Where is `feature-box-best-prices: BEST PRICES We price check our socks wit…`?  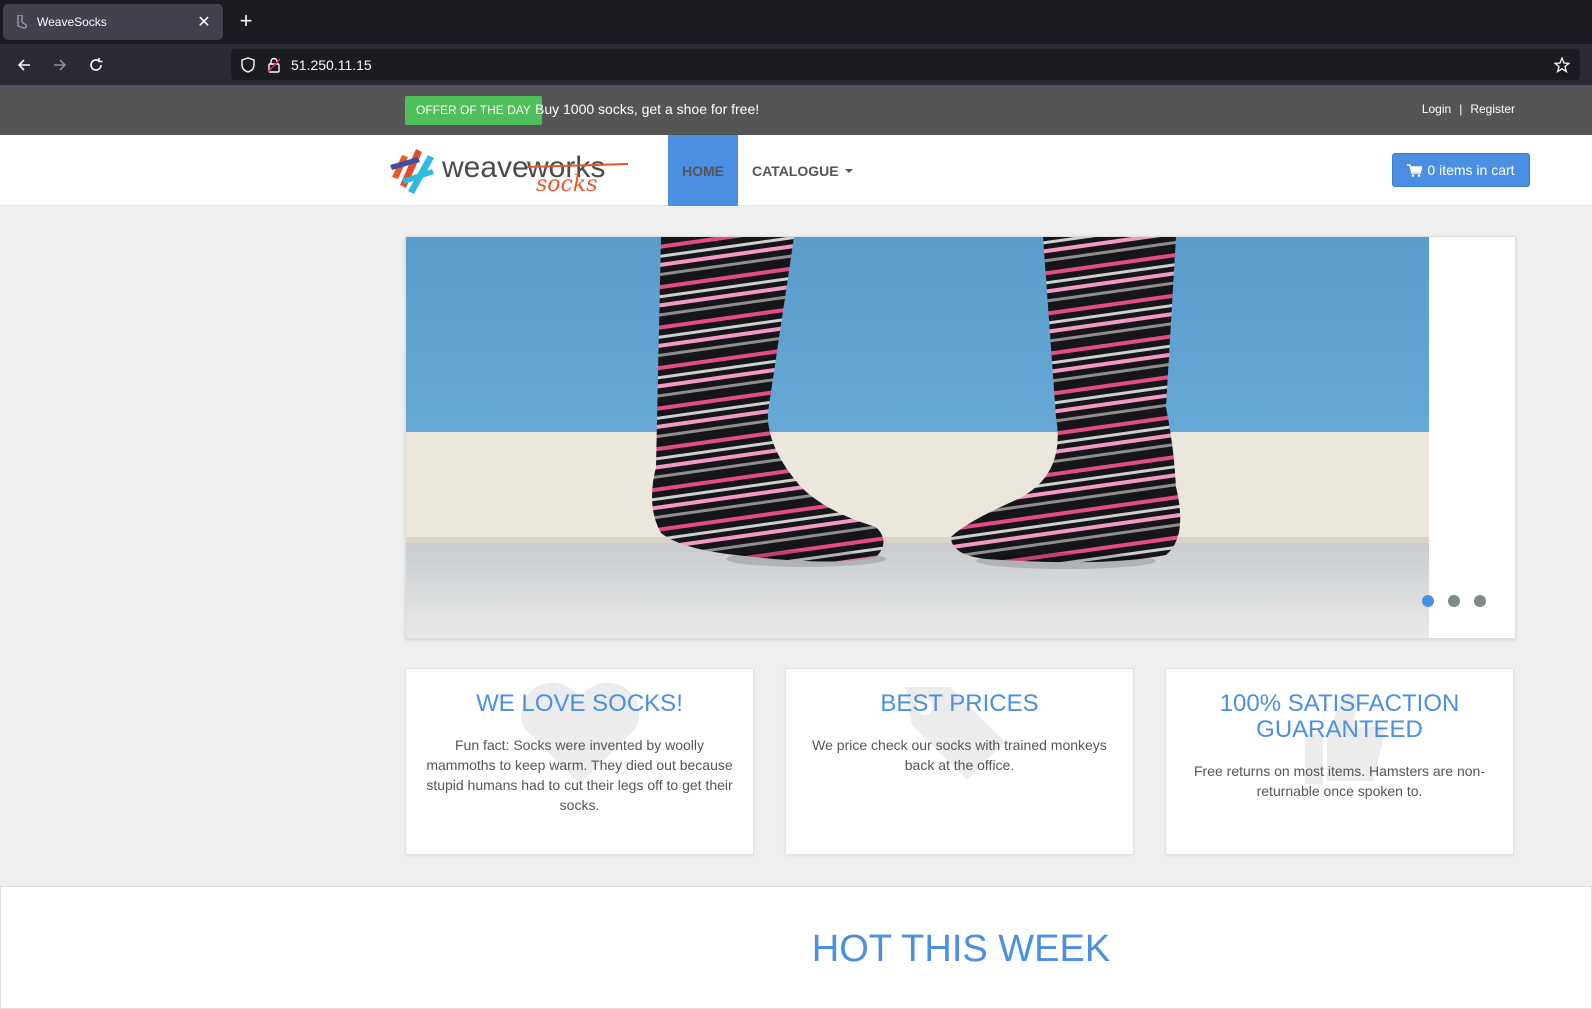 feature-box-best-prices: BEST PRICES We price check our socks wit… is located at coordinates (959, 761).